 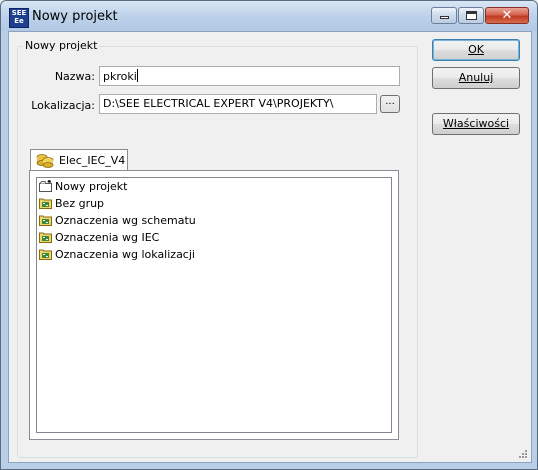 I want to click on name-label: Nazwa:, so click(x=74, y=76).